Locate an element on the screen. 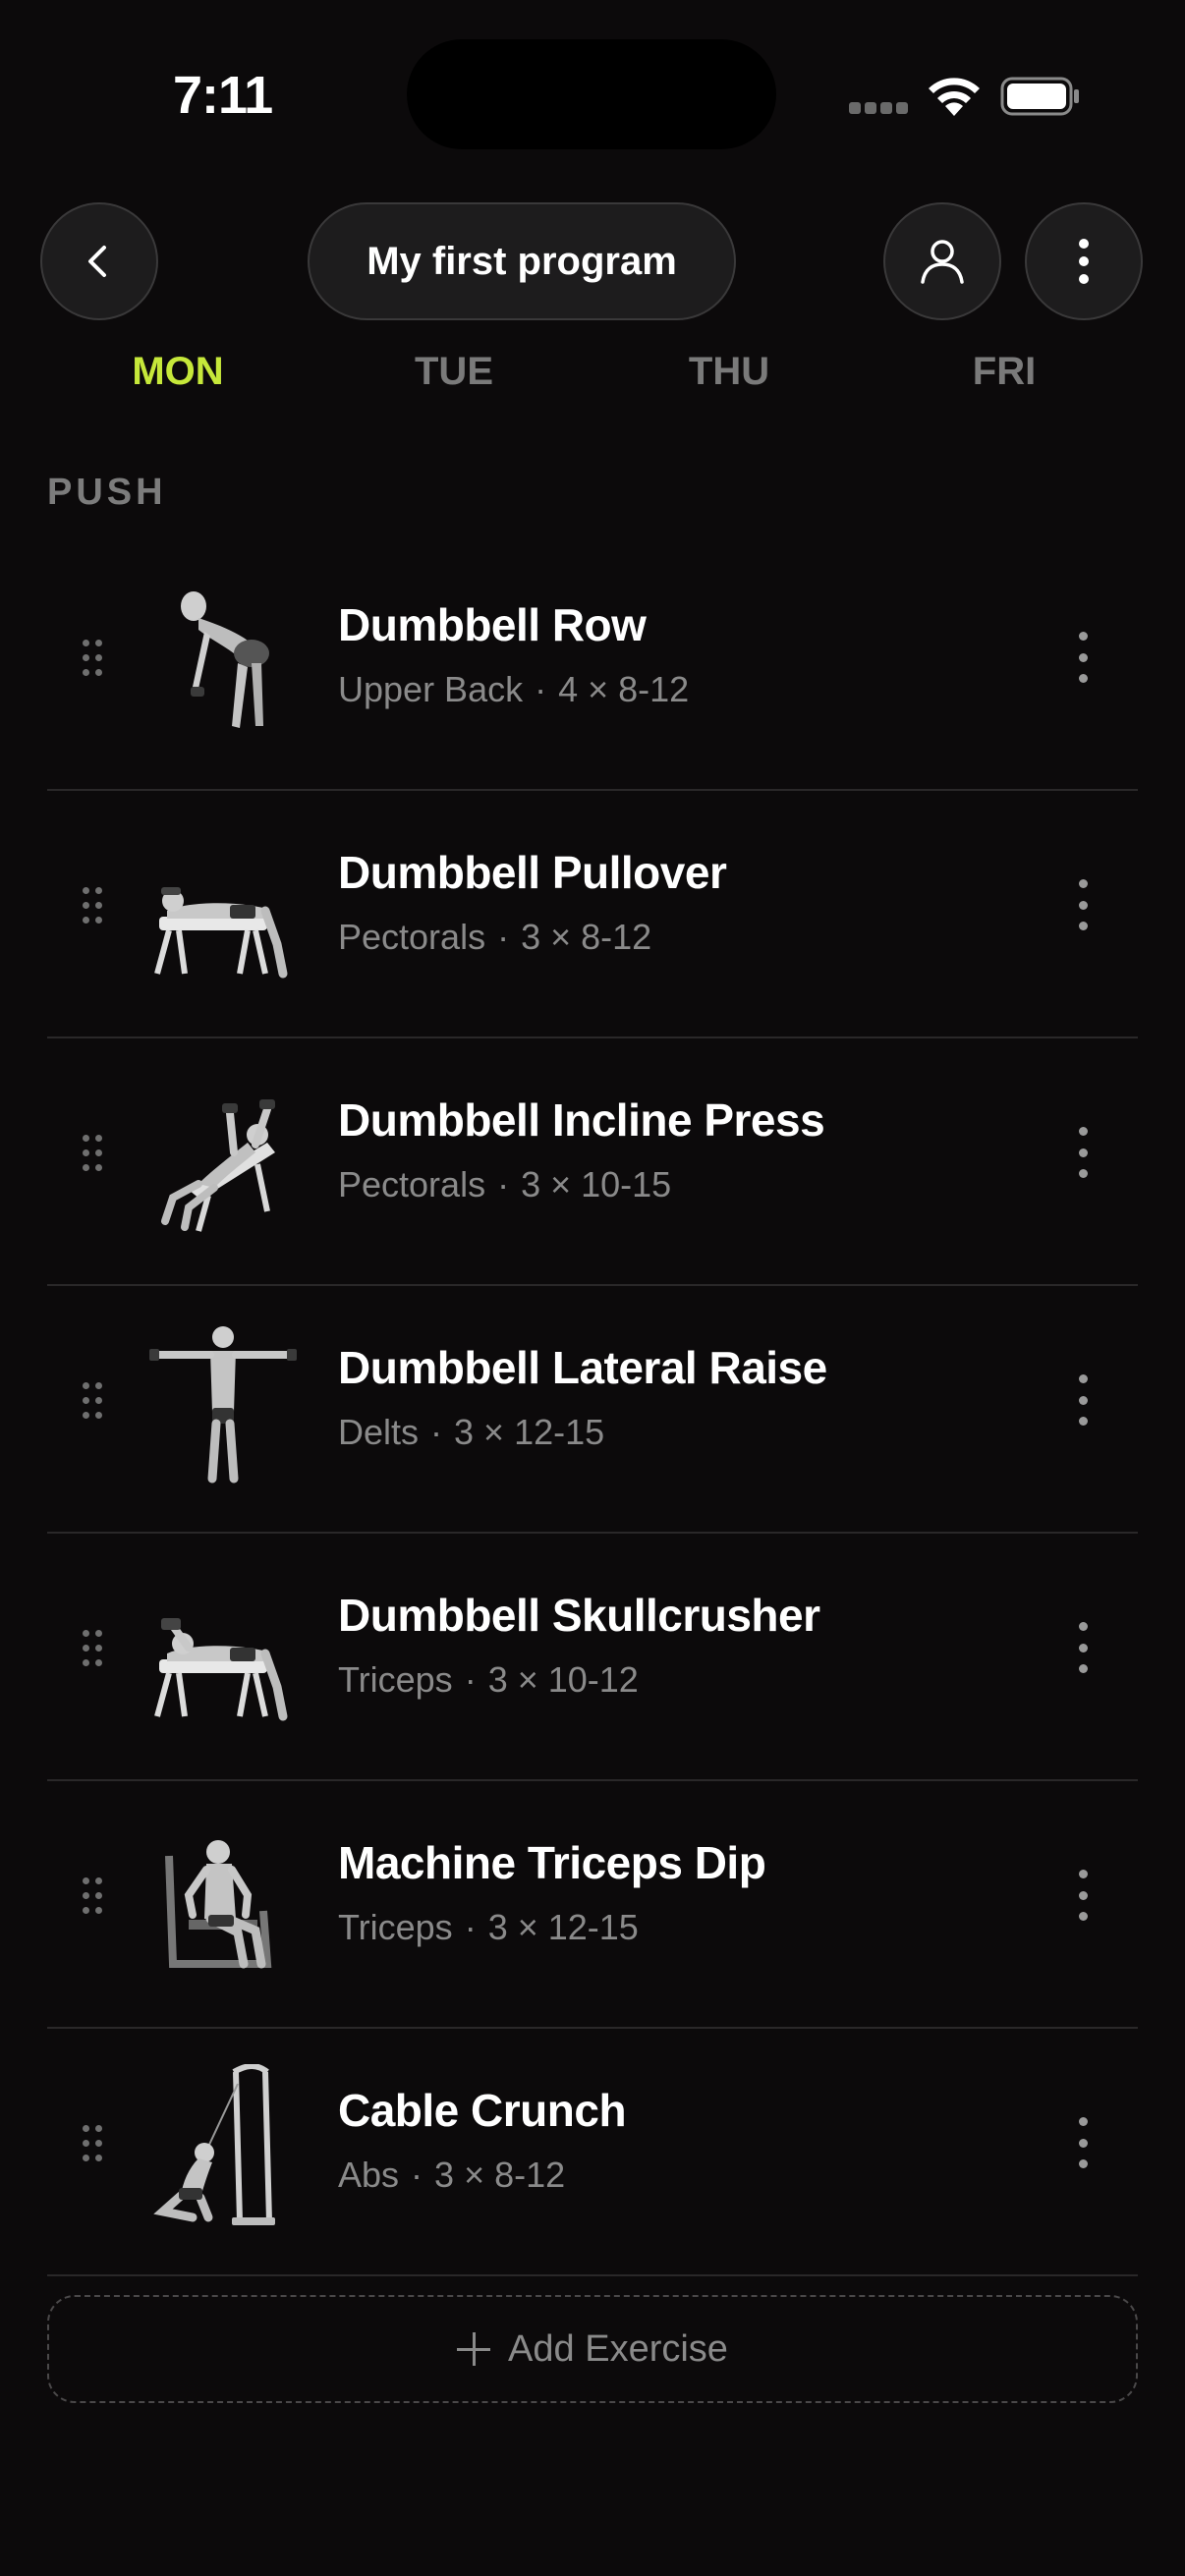 This screenshot has height=2576, width=1185. dynamic-island is located at coordinates (592, 94).